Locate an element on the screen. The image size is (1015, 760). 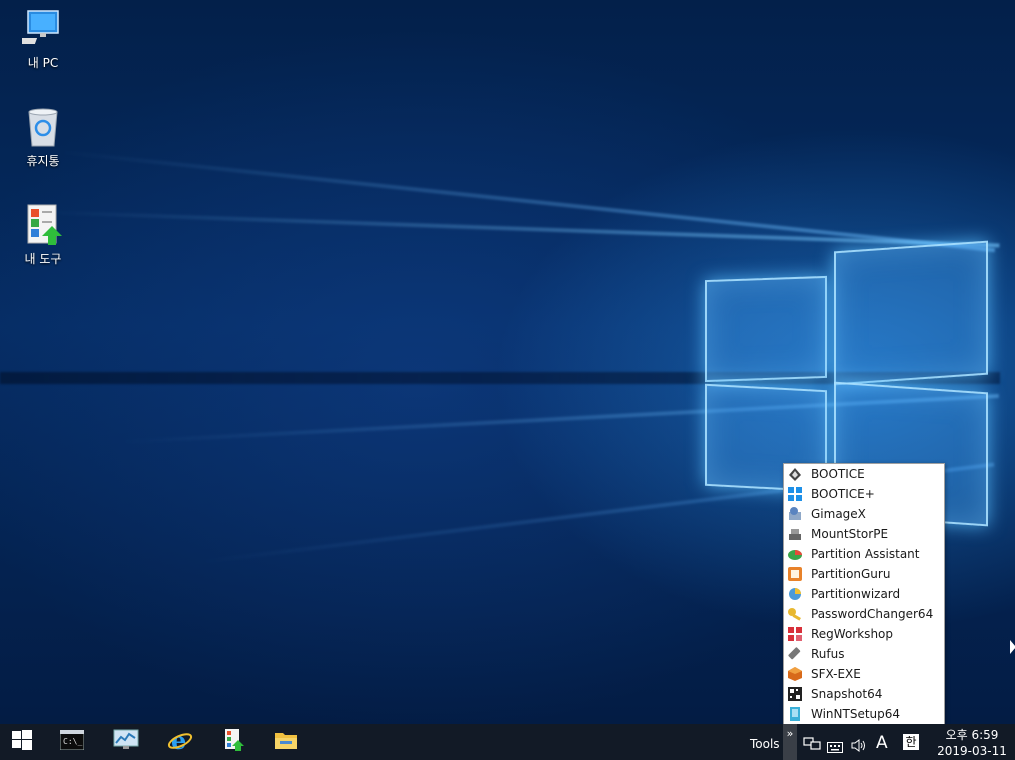
menu-item-label: MountStorPE is located at coordinates (850, 534).